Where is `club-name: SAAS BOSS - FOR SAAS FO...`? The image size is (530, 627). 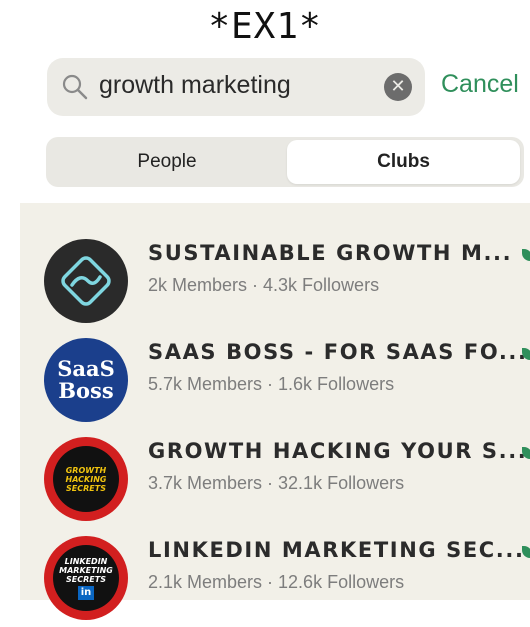
club-name: SAAS BOSS - FOR SAAS FO... is located at coordinates (338, 352).